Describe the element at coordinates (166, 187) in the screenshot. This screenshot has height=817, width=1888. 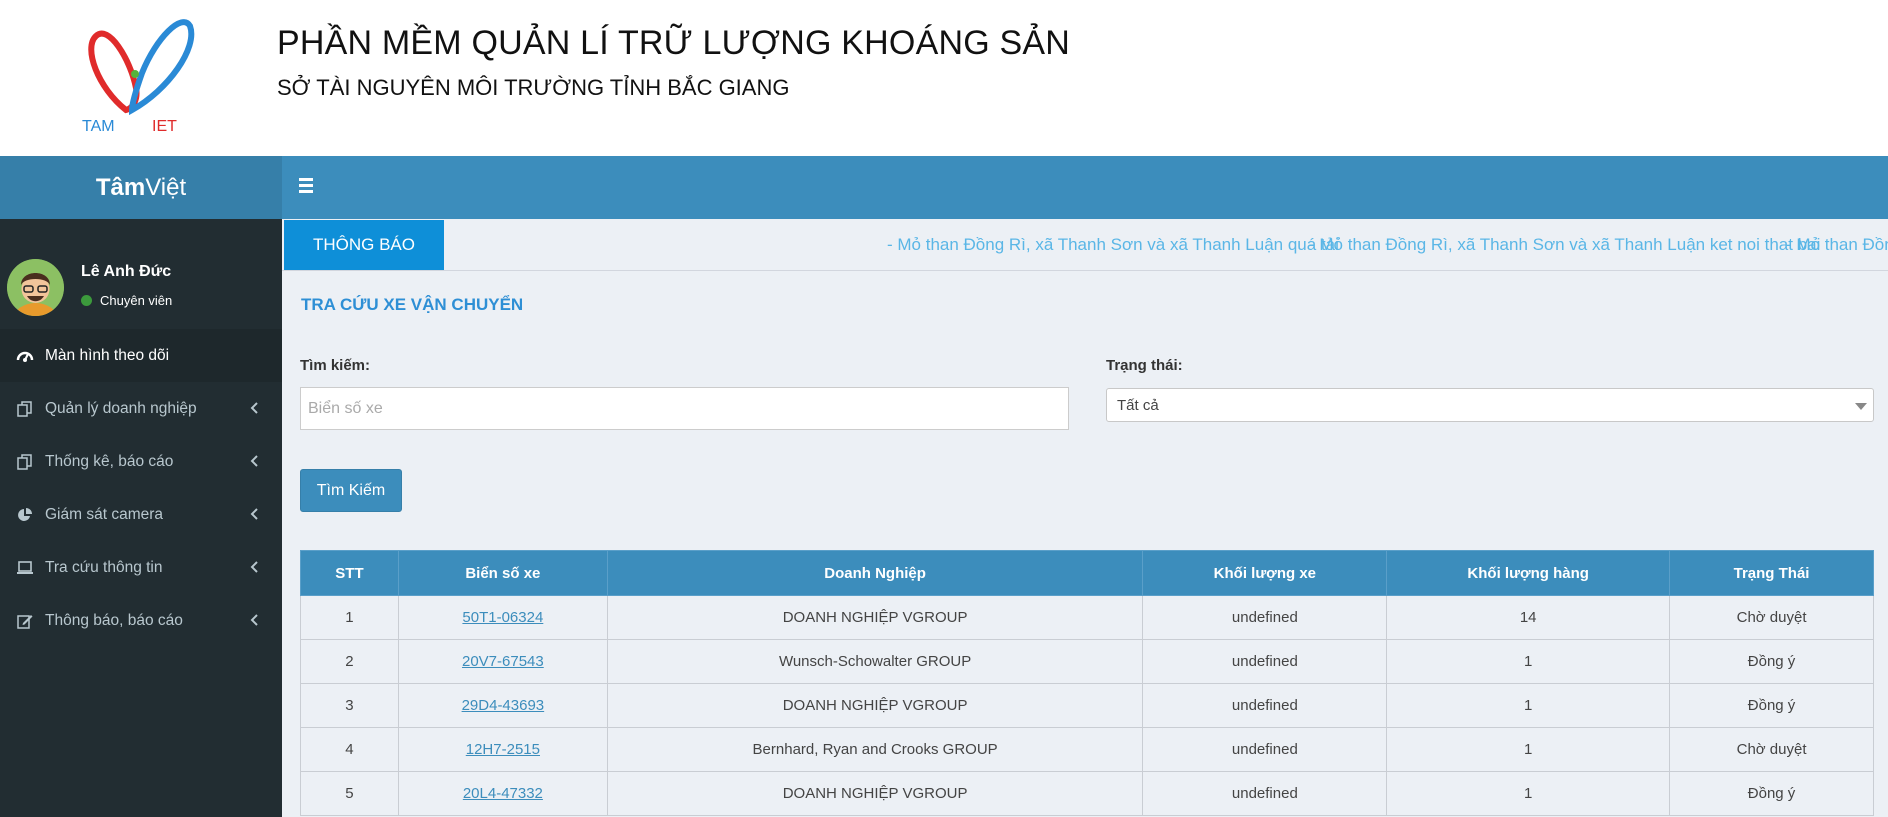
I see `brand-normal: Việt` at that location.